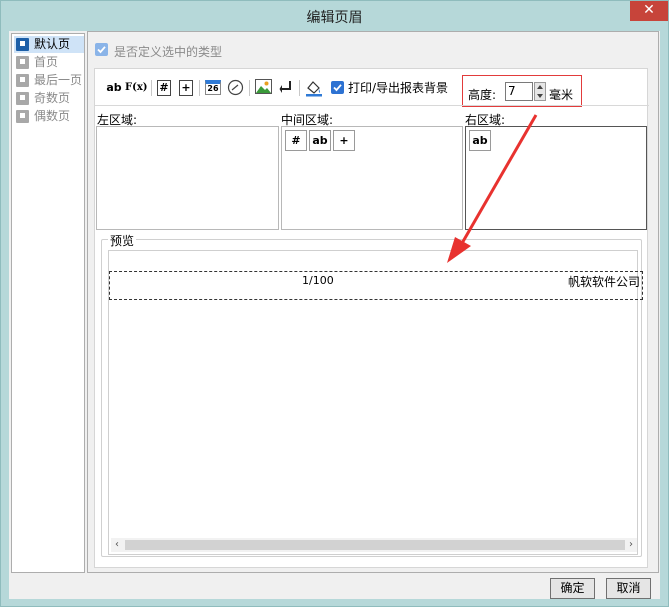  Describe the element at coordinates (372, 105) in the screenshot. I see `toolbar-divider-line` at that location.